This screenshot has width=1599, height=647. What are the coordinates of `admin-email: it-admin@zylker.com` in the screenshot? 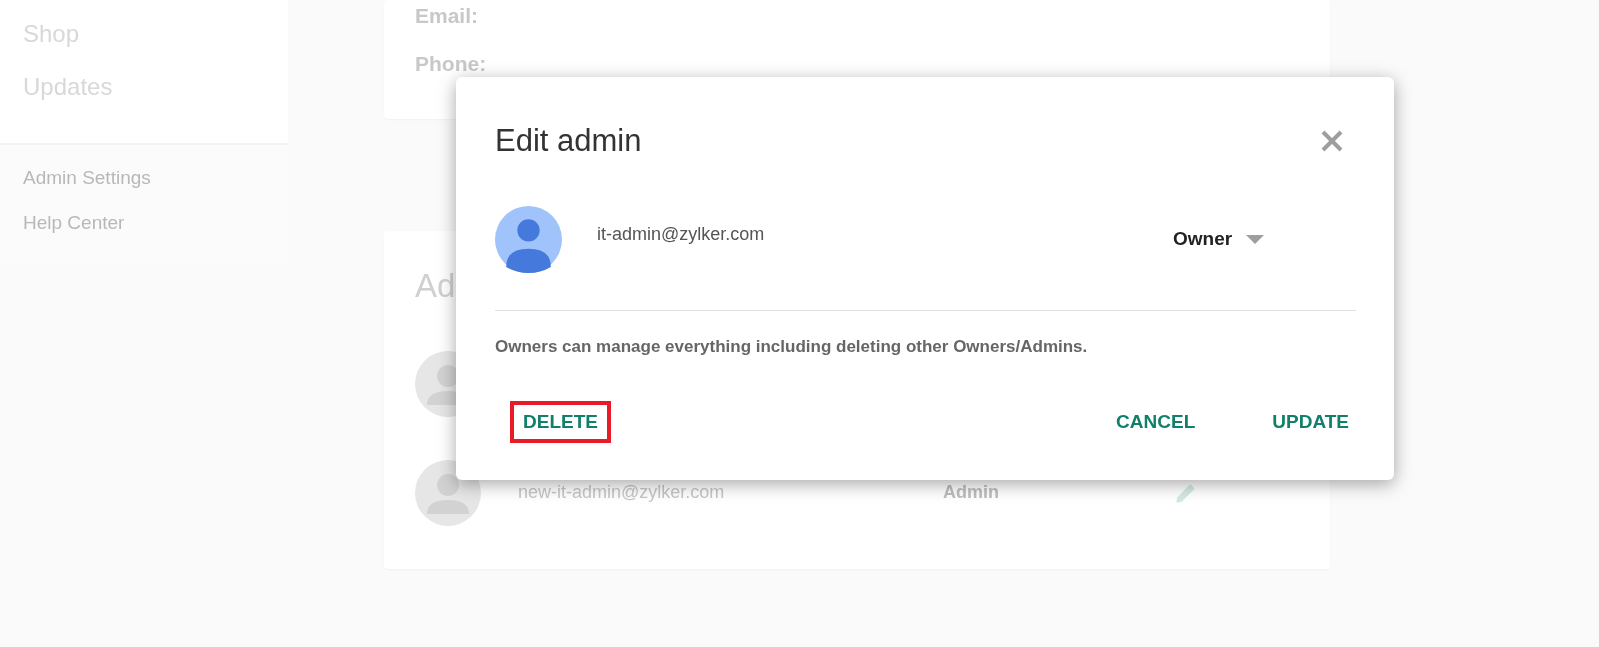 It's located at (681, 234).